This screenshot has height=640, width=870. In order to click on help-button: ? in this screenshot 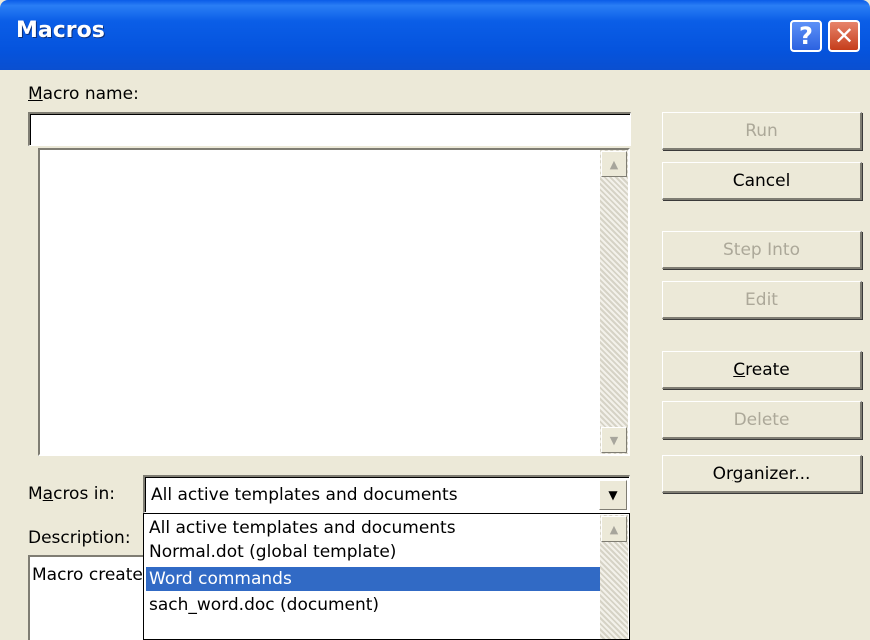, I will do `click(806, 36)`.